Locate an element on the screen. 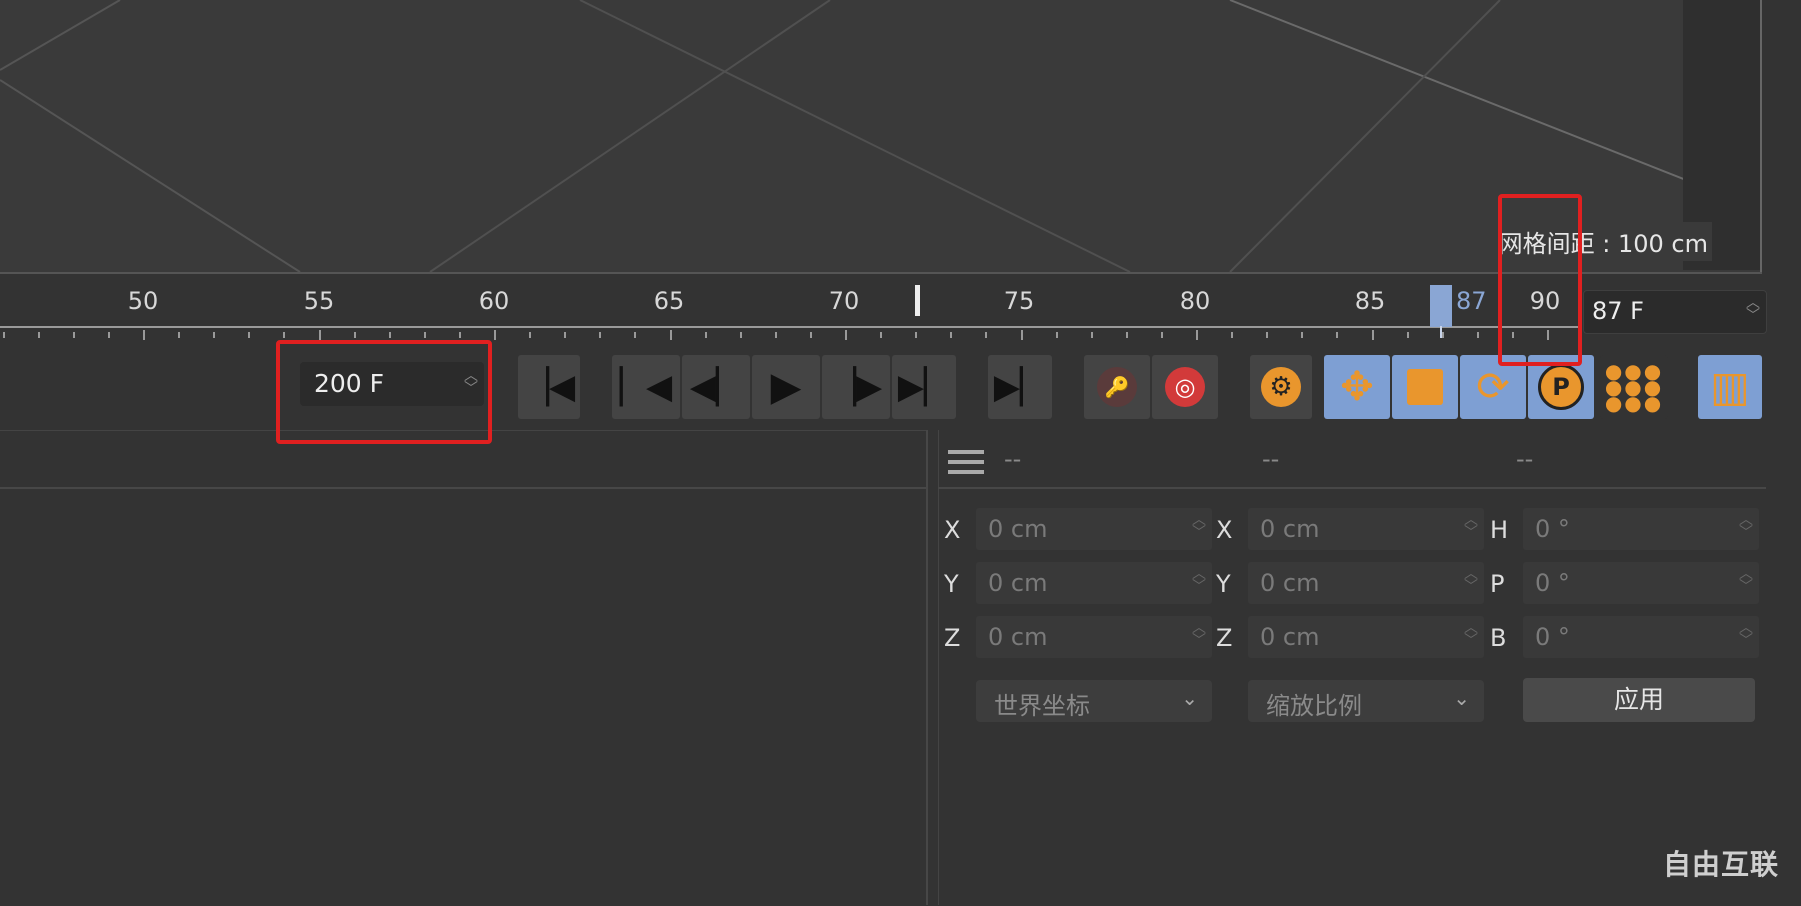  ruler-label: 70 is located at coordinates (844, 301).